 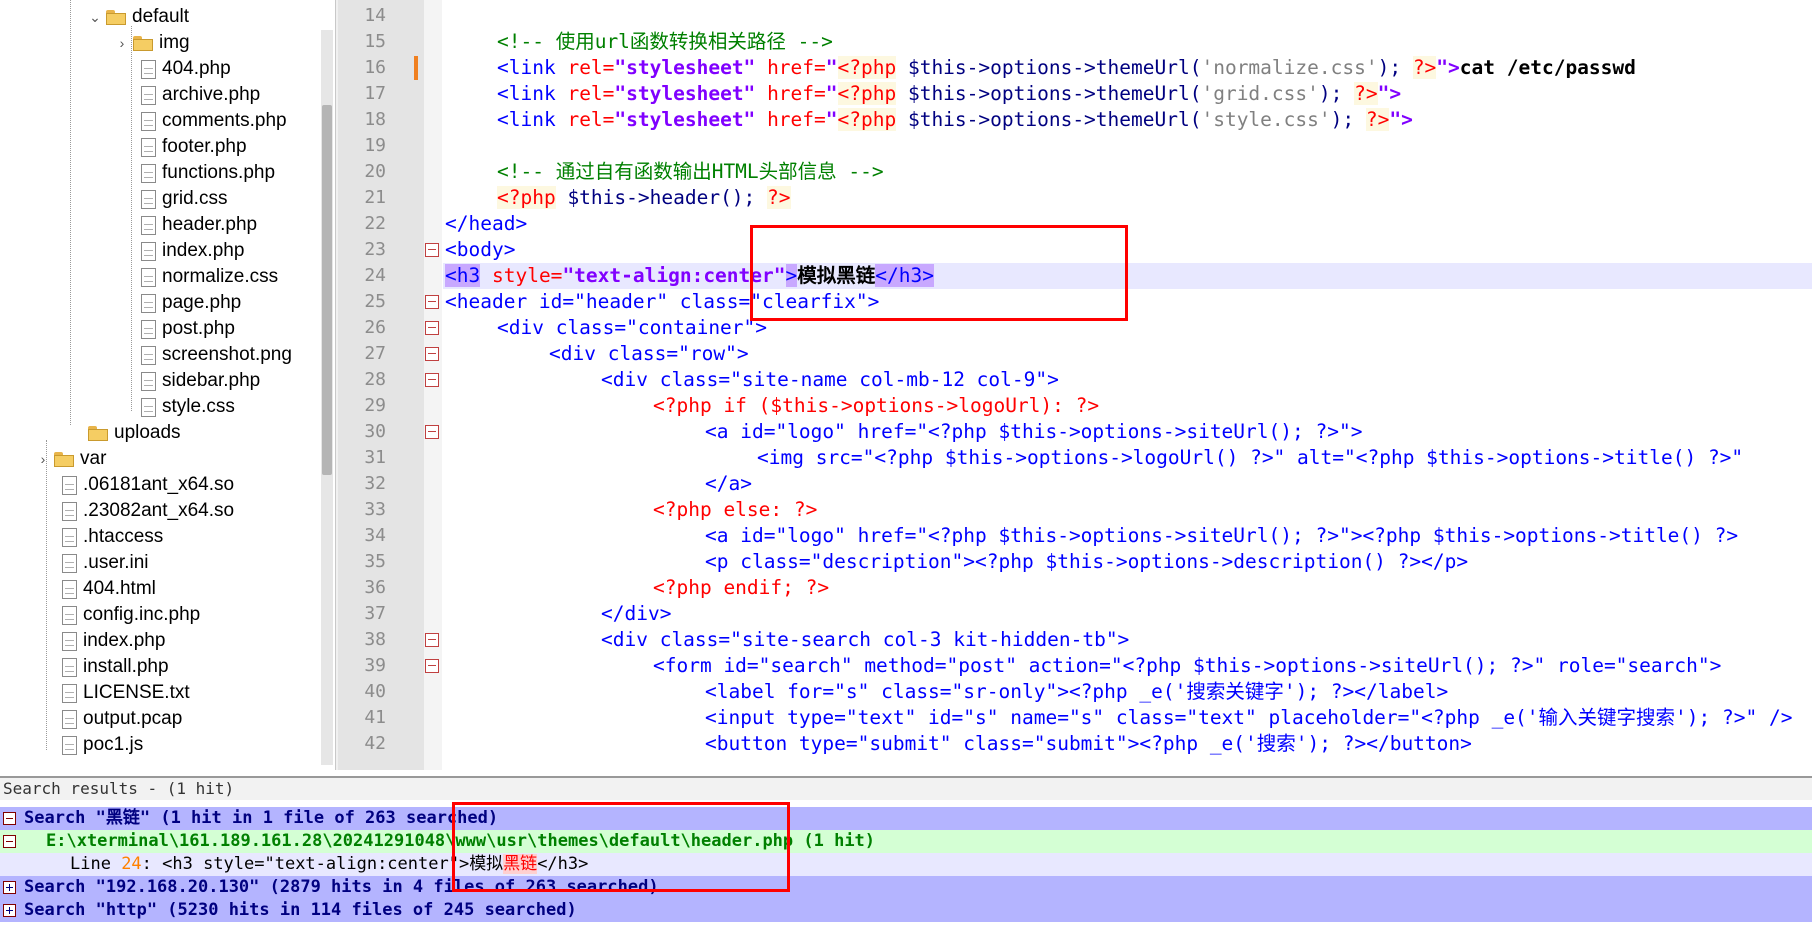 What do you see at coordinates (188, 329) in the screenshot?
I see `tree-item-file: post.php` at bounding box center [188, 329].